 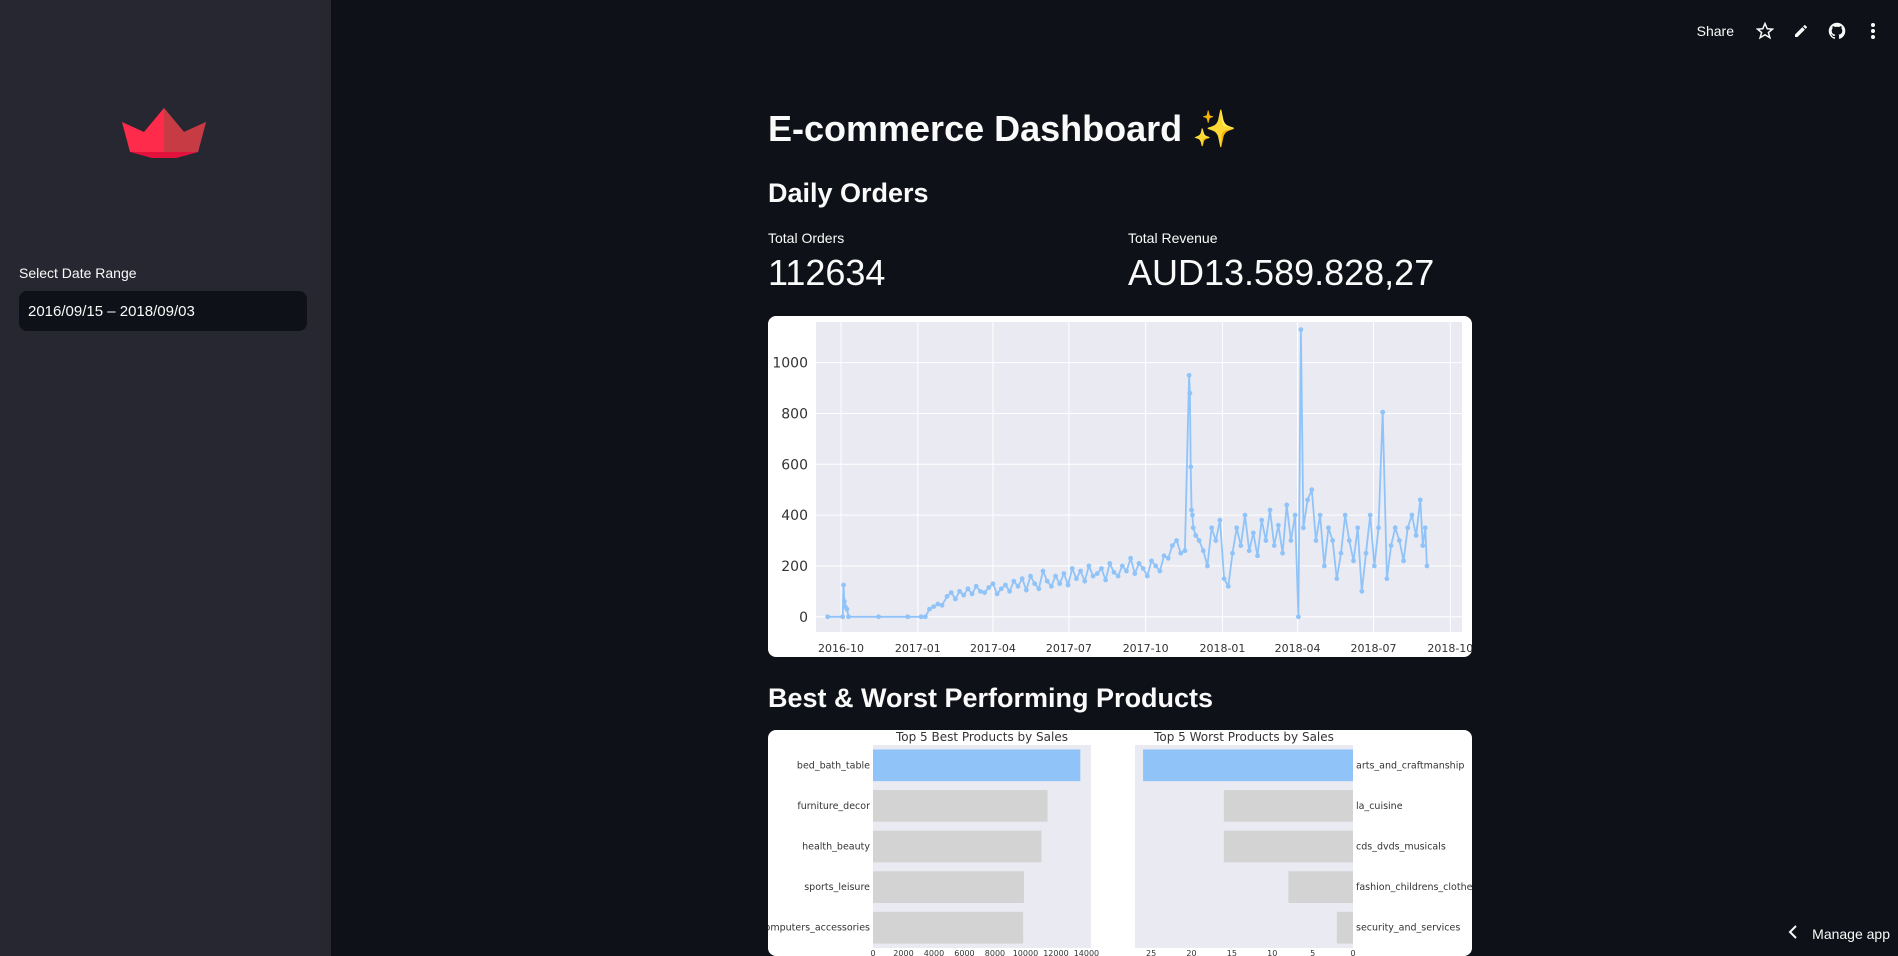 I want to click on manage-app-label: Manage app, so click(x=1851, y=933).